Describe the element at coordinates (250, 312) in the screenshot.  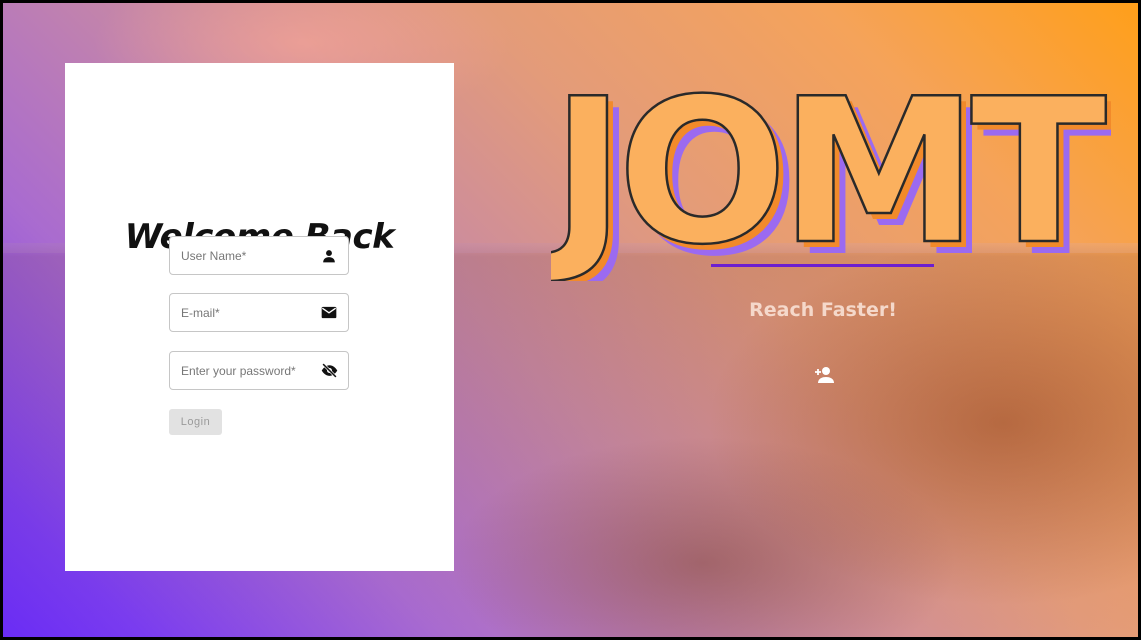
I see `email-input` at that location.